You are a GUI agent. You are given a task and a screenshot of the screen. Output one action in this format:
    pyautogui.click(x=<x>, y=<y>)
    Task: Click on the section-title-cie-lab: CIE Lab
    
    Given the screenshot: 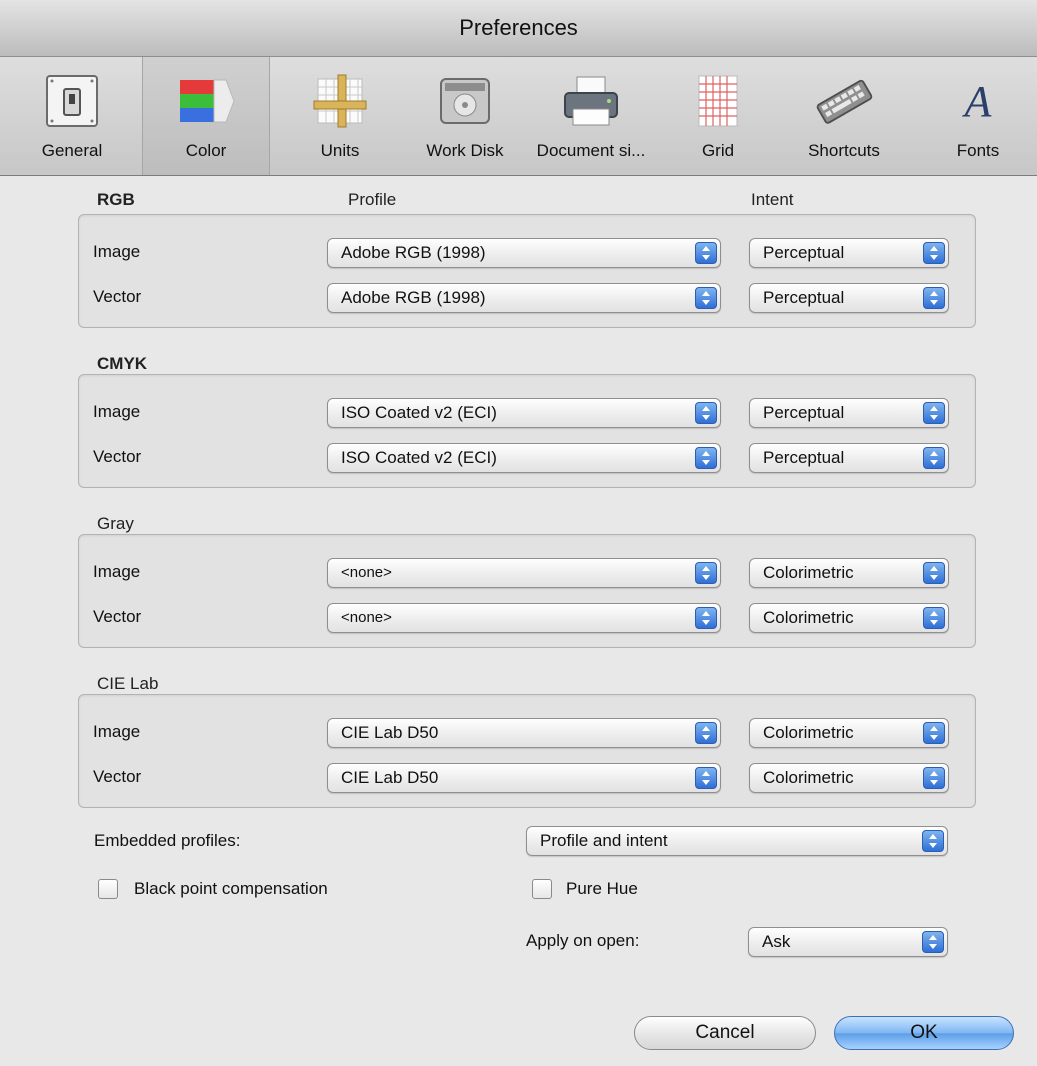 What is the action you would take?
    pyautogui.click(x=128, y=683)
    